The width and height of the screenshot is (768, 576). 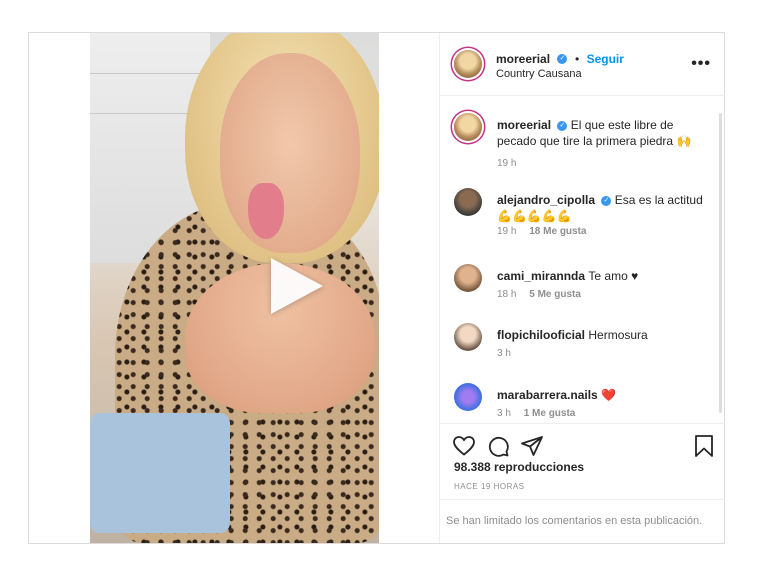 I want to click on view-count: 98.388 reproducciones, so click(x=519, y=467).